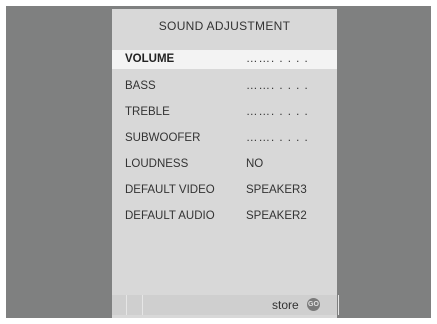  I want to click on menu-item-volume: VOLUME ……. . . . ., so click(224, 59).